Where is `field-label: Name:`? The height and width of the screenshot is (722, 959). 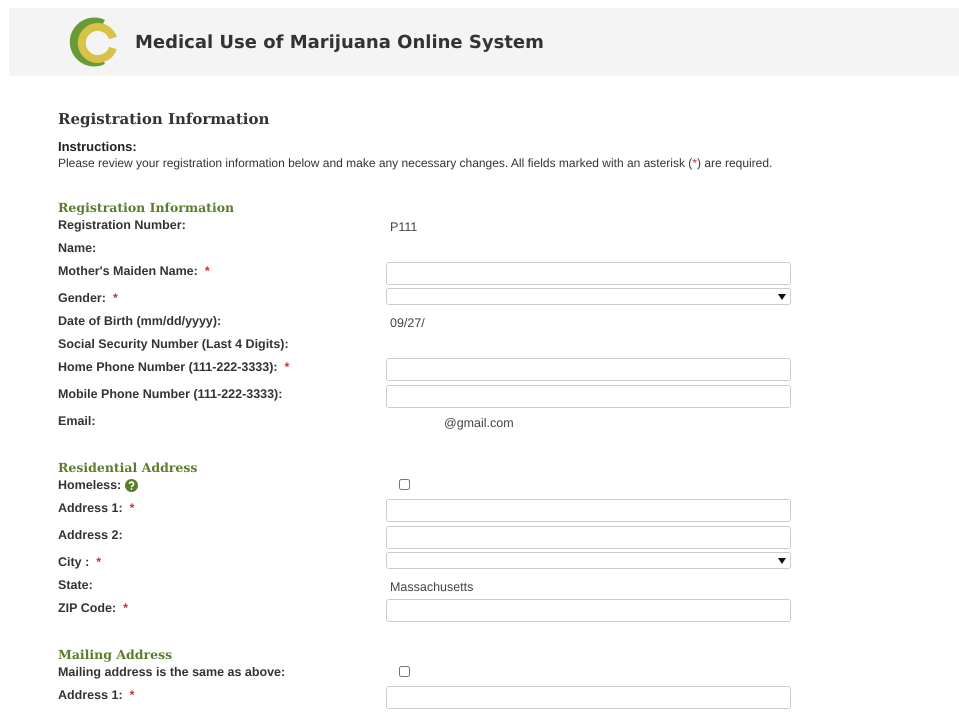 field-label: Name: is located at coordinates (77, 248).